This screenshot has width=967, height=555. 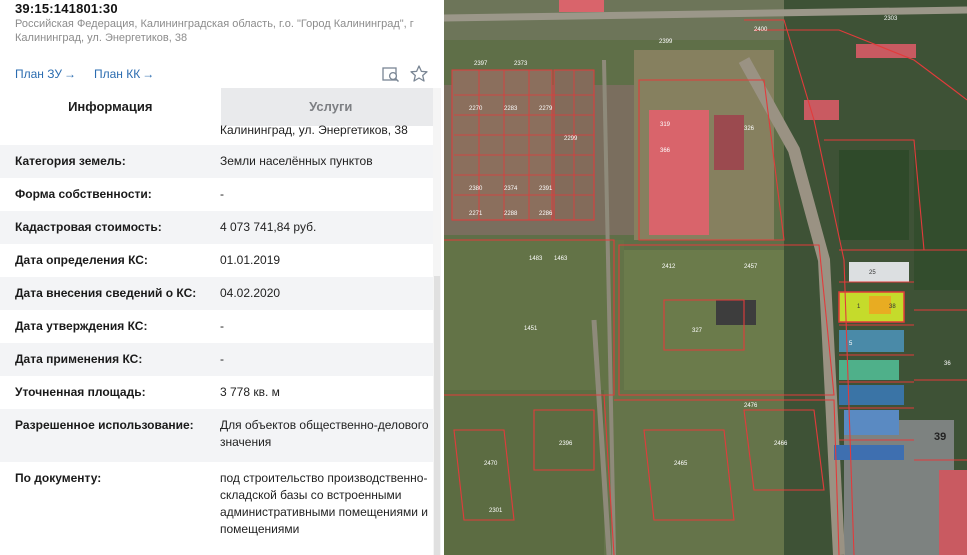 I want to click on map-label: 366, so click(x=665, y=151).